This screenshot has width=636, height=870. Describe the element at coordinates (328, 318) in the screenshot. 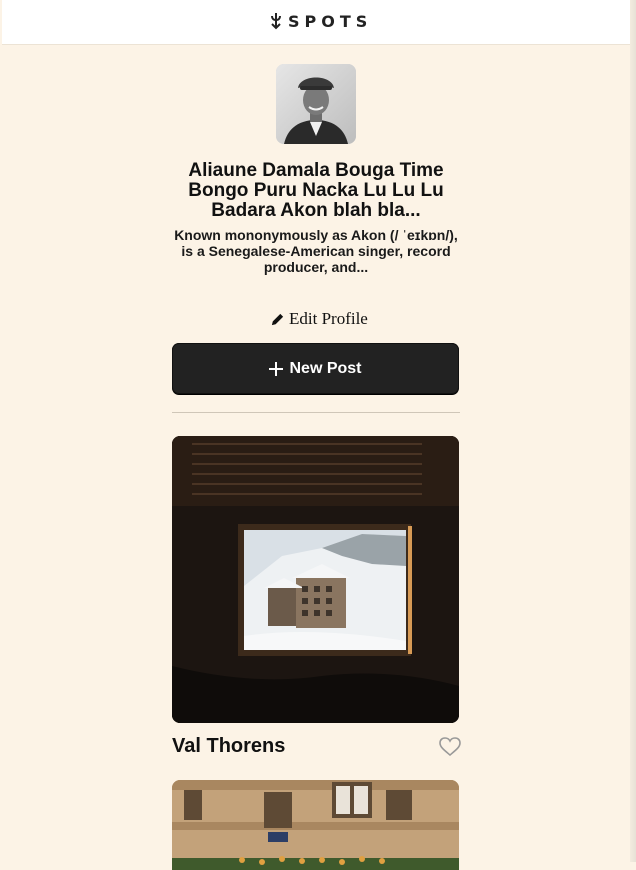

I see `edit-profile-label: Edit Profile` at that location.